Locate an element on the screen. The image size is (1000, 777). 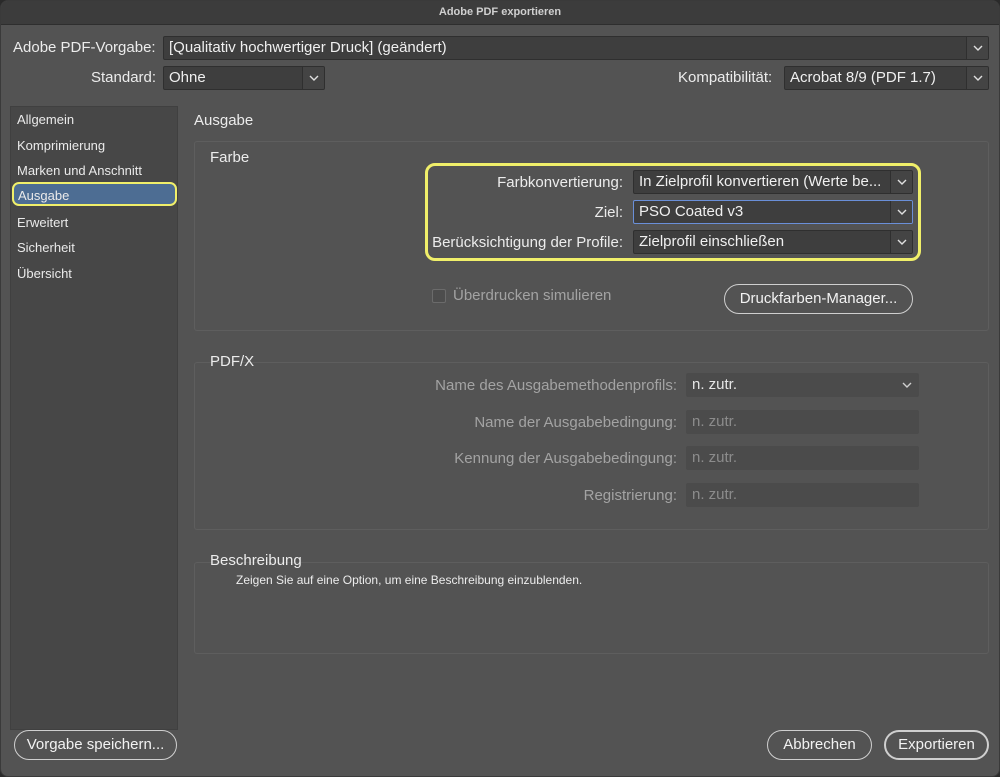
compatibility-label: Kompatibilität: is located at coordinates (725, 77).